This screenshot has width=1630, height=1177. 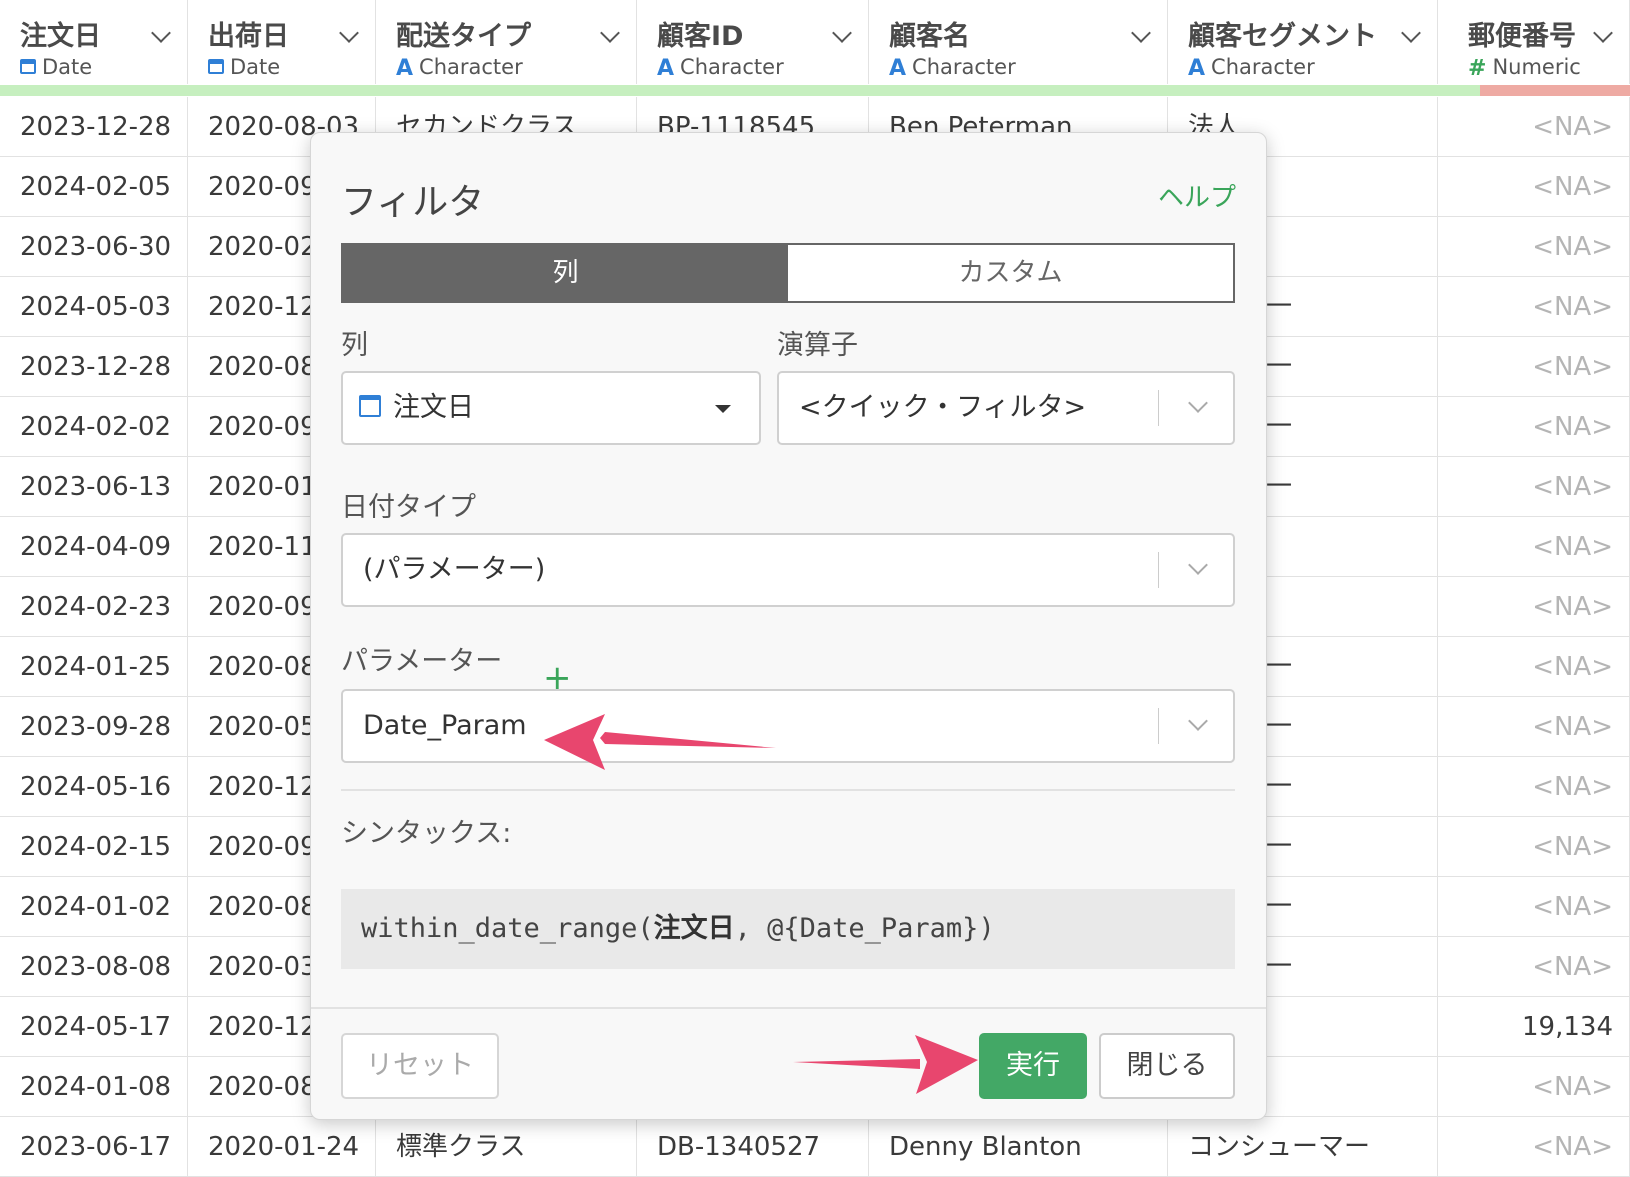 I want to click on operator-select: <クイック・フィルタ>, so click(x=1006, y=408).